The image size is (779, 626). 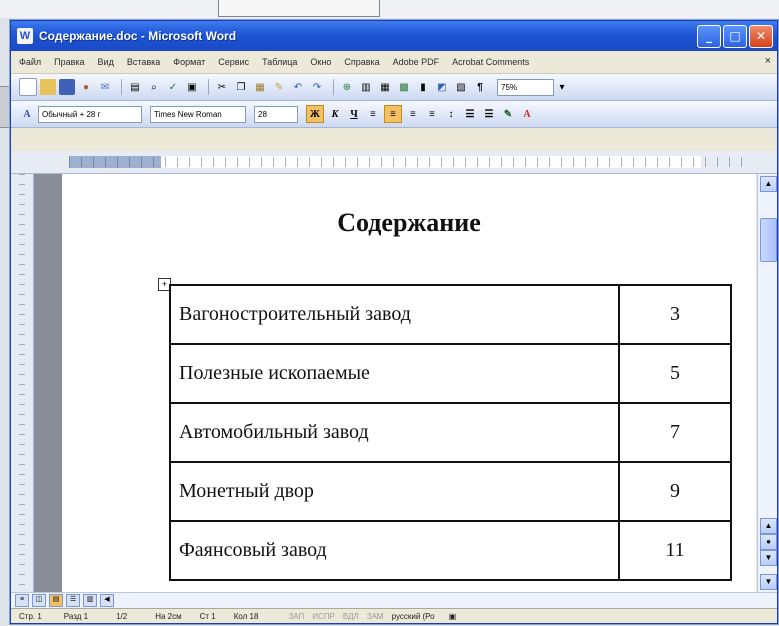 What do you see at coordinates (767, 383) in the screenshot?
I see `vertical-scrollbar: ▲ ▲ ● ▼ ▼` at bounding box center [767, 383].